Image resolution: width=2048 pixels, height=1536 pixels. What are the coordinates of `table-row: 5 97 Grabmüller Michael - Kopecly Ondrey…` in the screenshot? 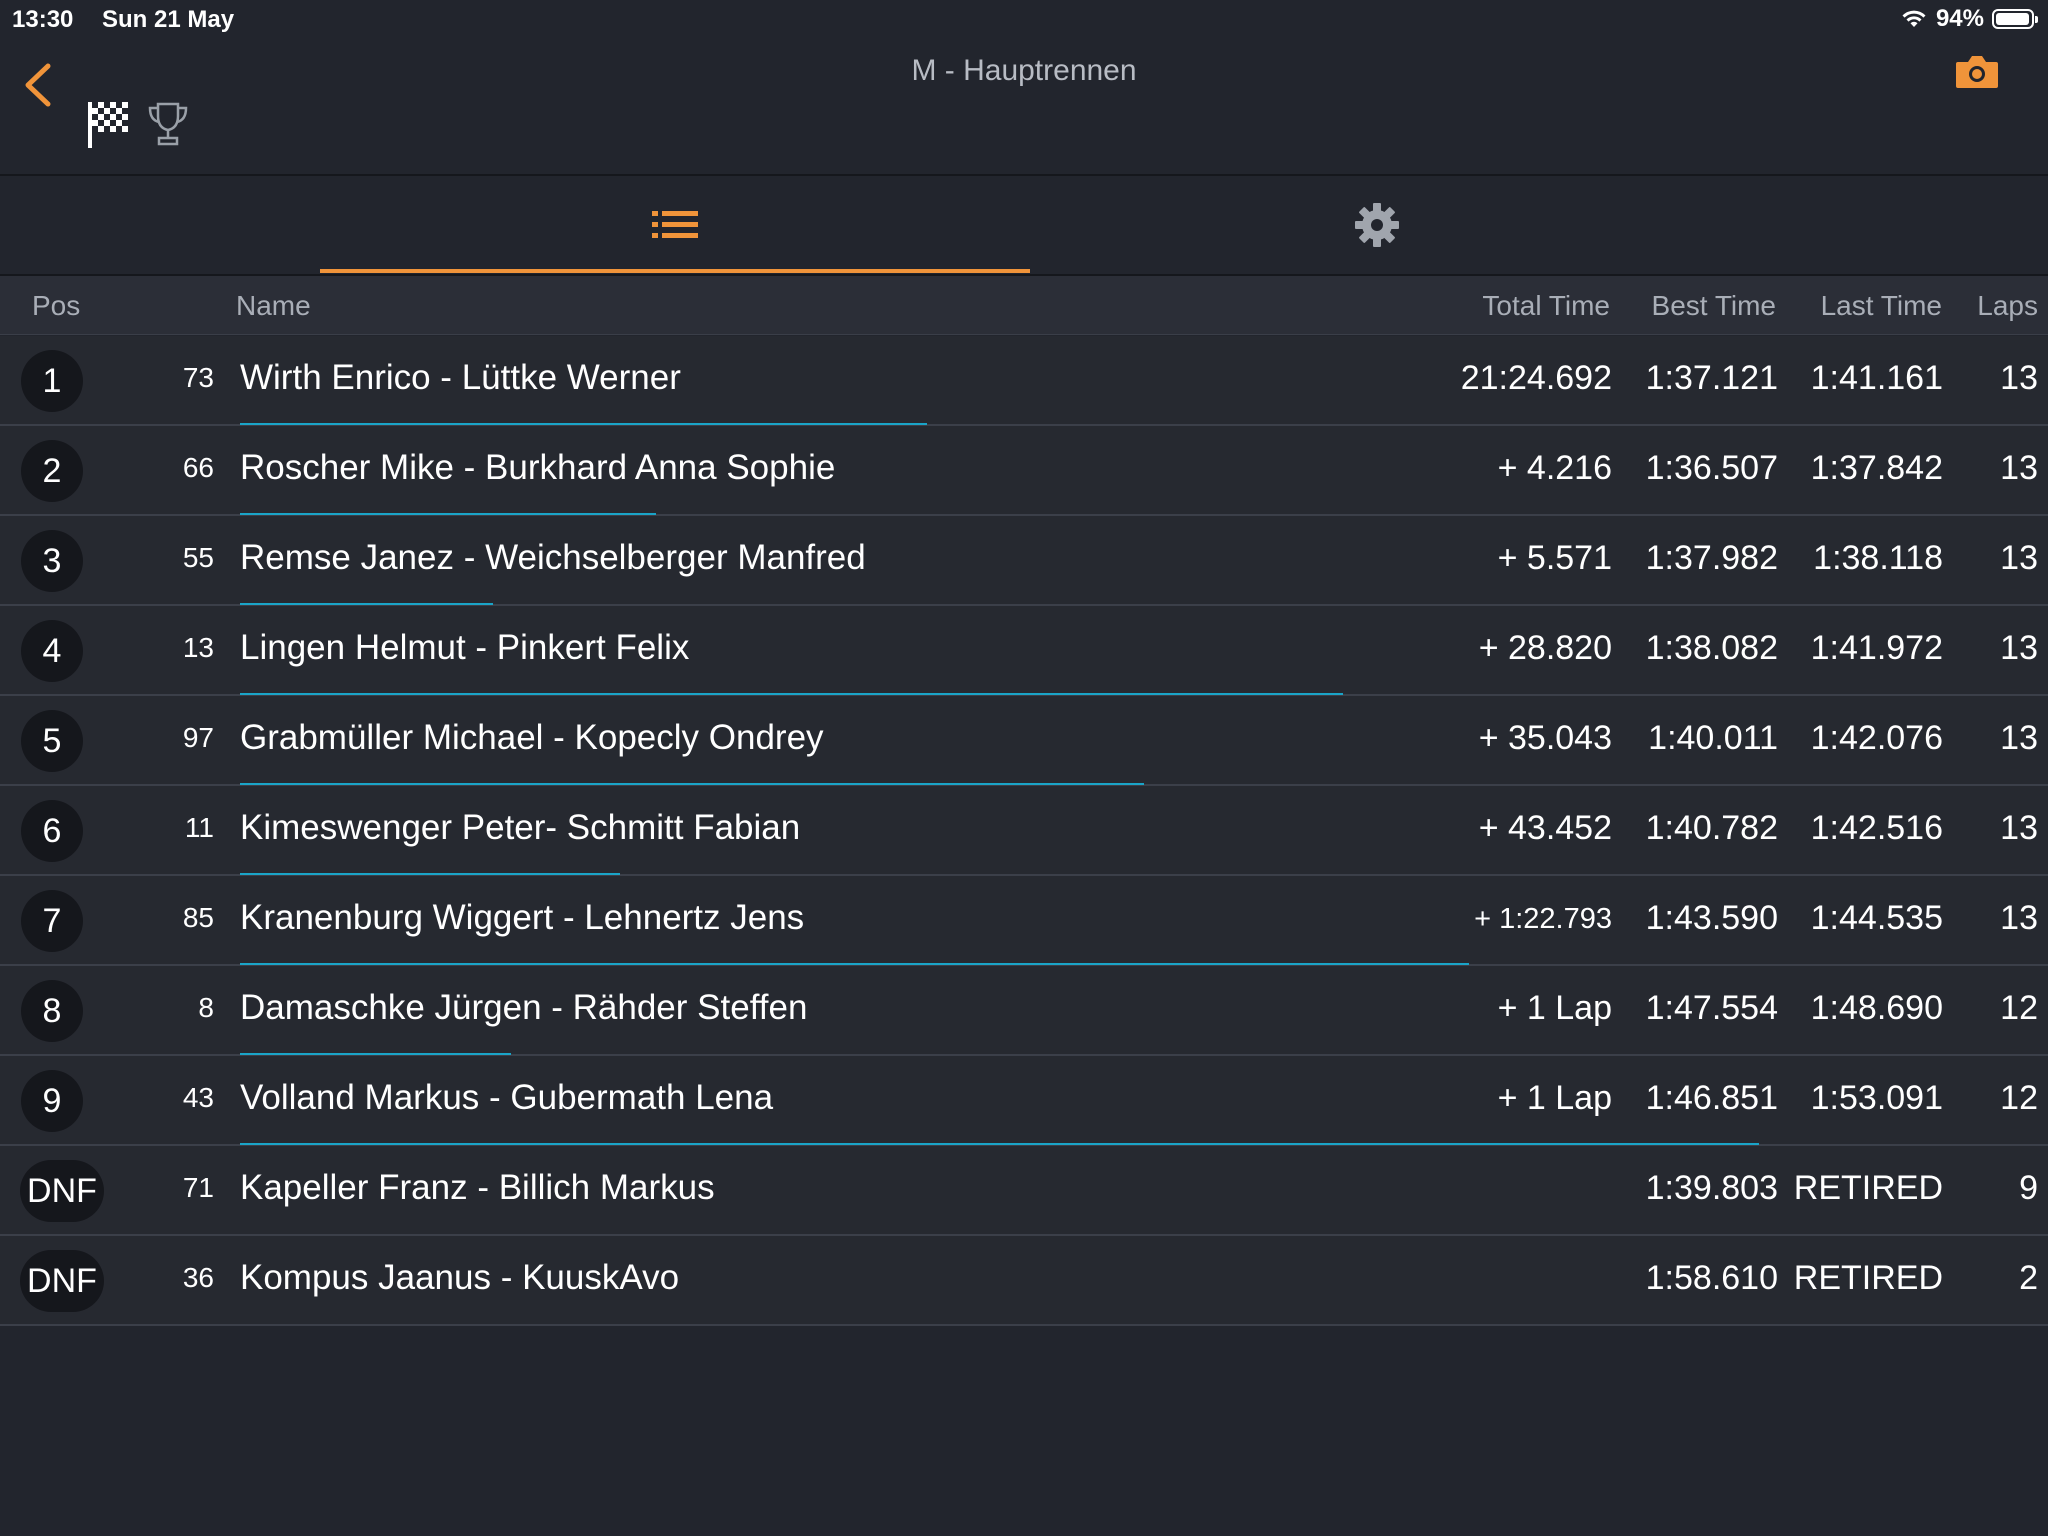 It's located at (1024, 741).